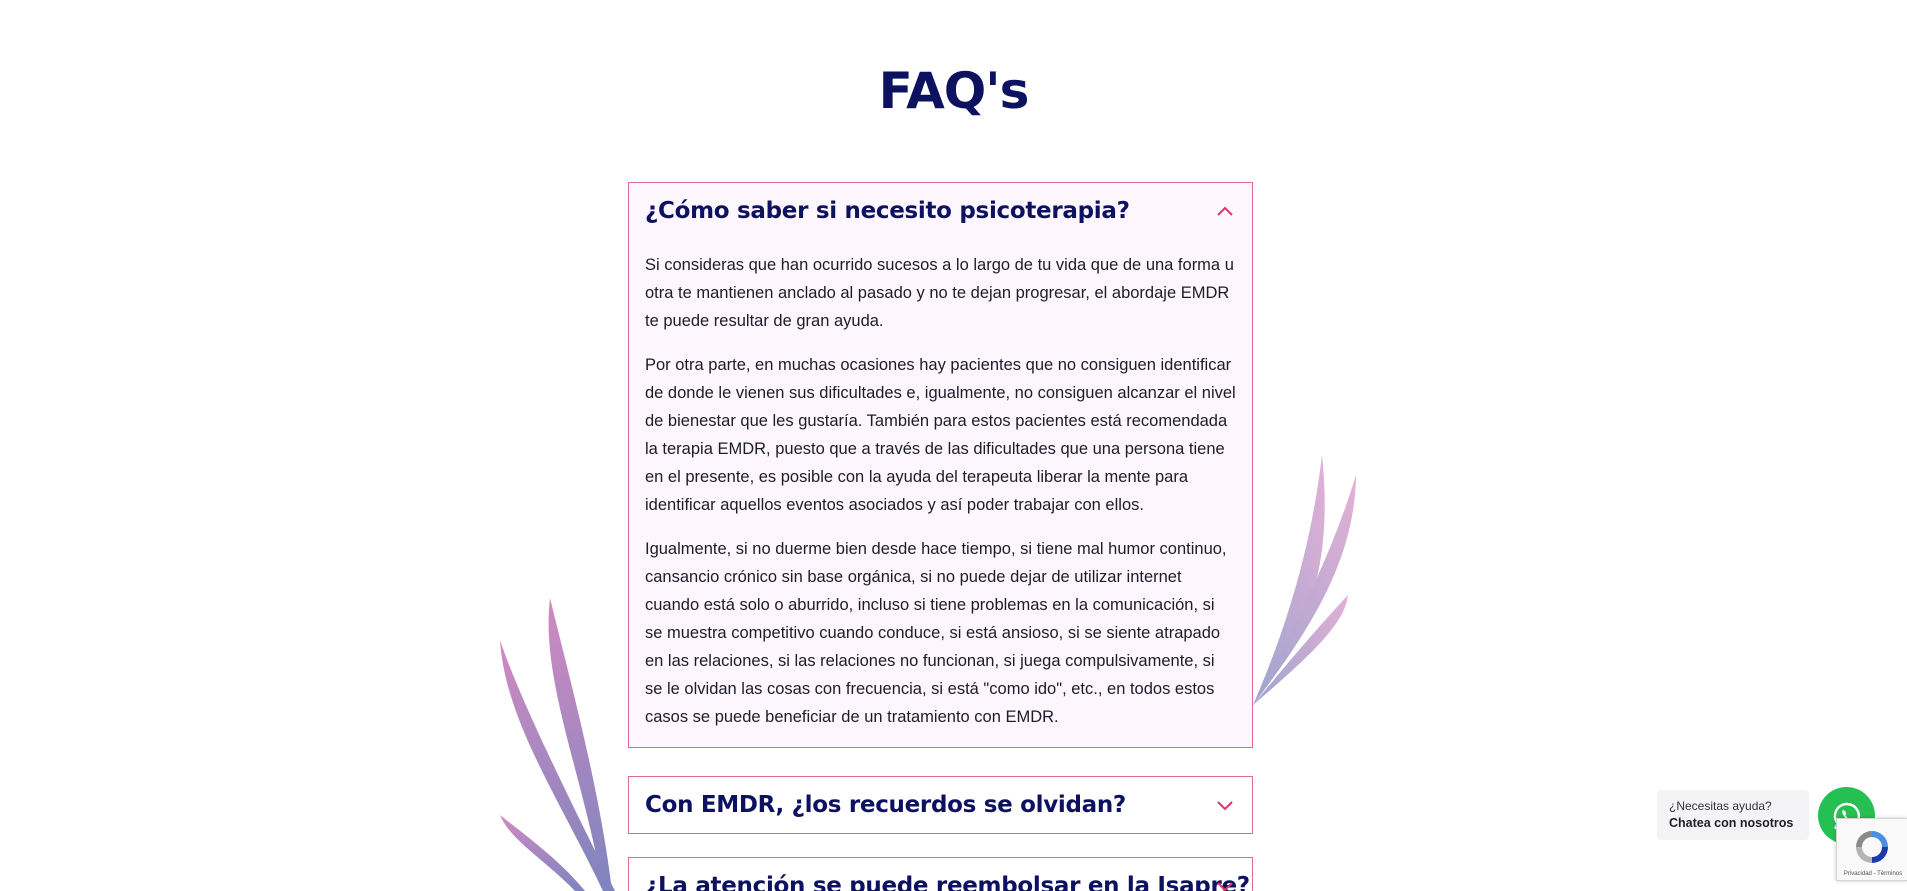  I want to click on page-title: FAQ's, so click(954, 91).